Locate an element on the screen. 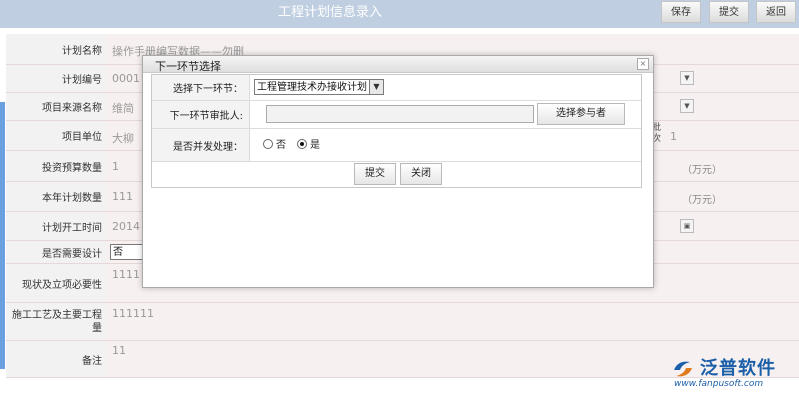 The width and height of the screenshot is (799, 401). approver-row: 下一环节审批人: 选择参与者 is located at coordinates (396, 115).